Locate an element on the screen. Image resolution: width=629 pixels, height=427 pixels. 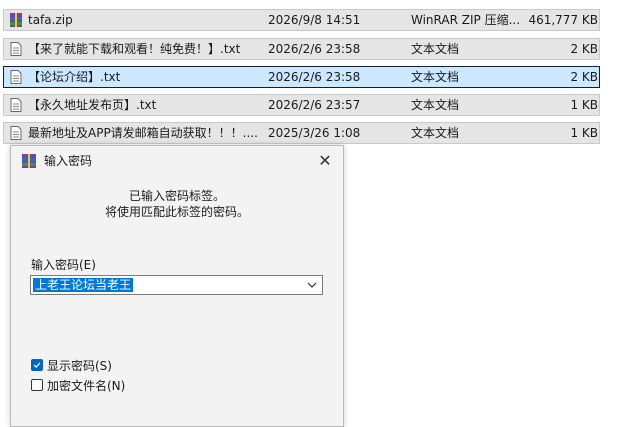
file-row-selected: 【论坛介绍】.txt 2026/2/6 23:58 文本文档 2 KB is located at coordinates (301, 77).